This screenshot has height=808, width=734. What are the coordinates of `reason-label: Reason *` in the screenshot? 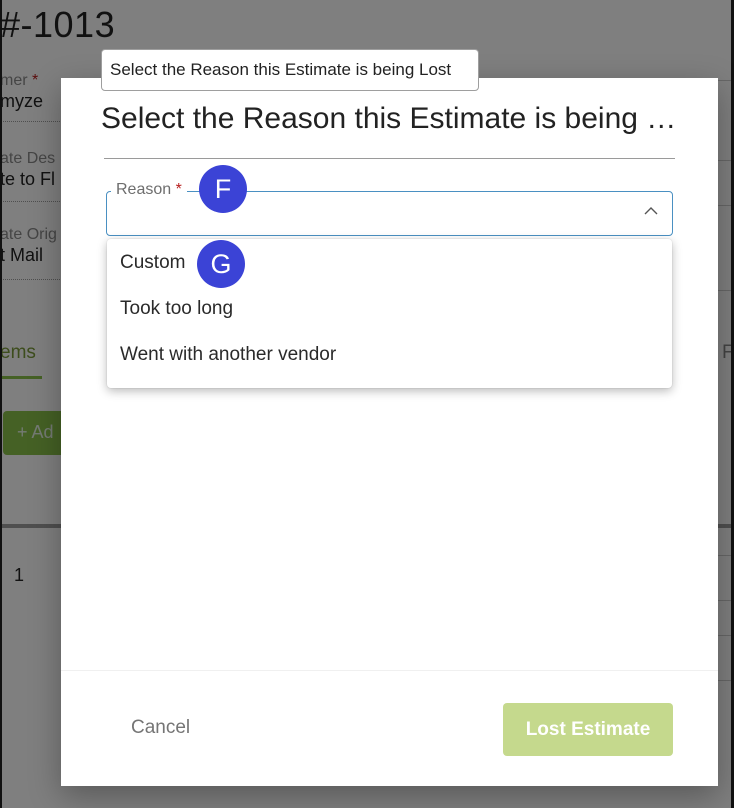 It's located at (149, 190).